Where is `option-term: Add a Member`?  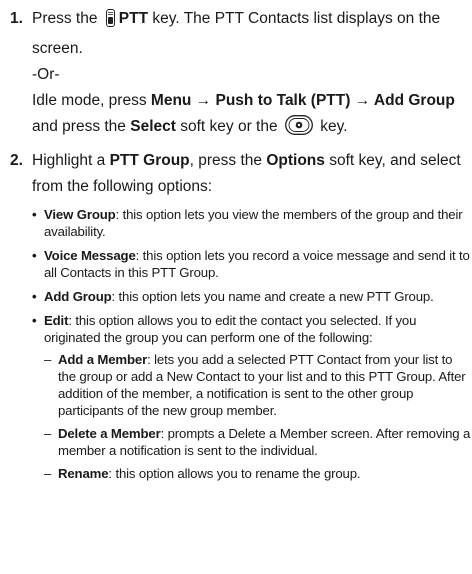 option-term: Add a Member is located at coordinates (103, 359).